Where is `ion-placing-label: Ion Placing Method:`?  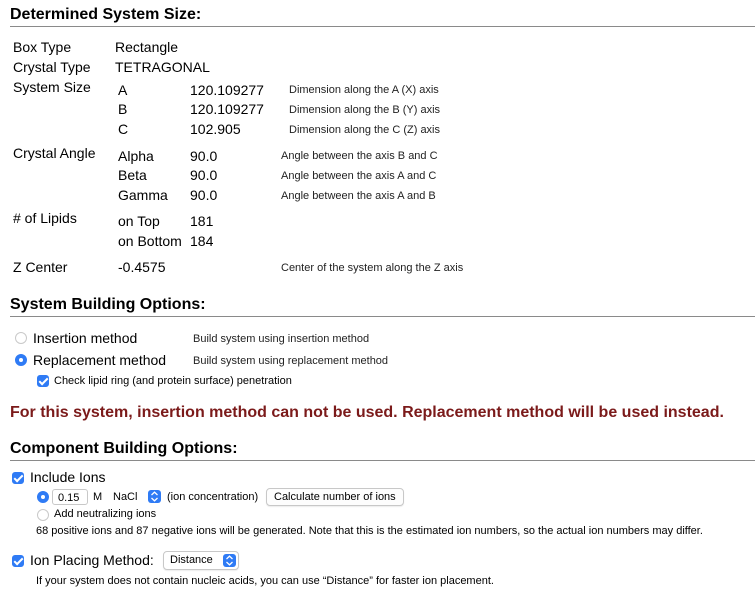
ion-placing-label: Ion Placing Method: is located at coordinates (92, 560).